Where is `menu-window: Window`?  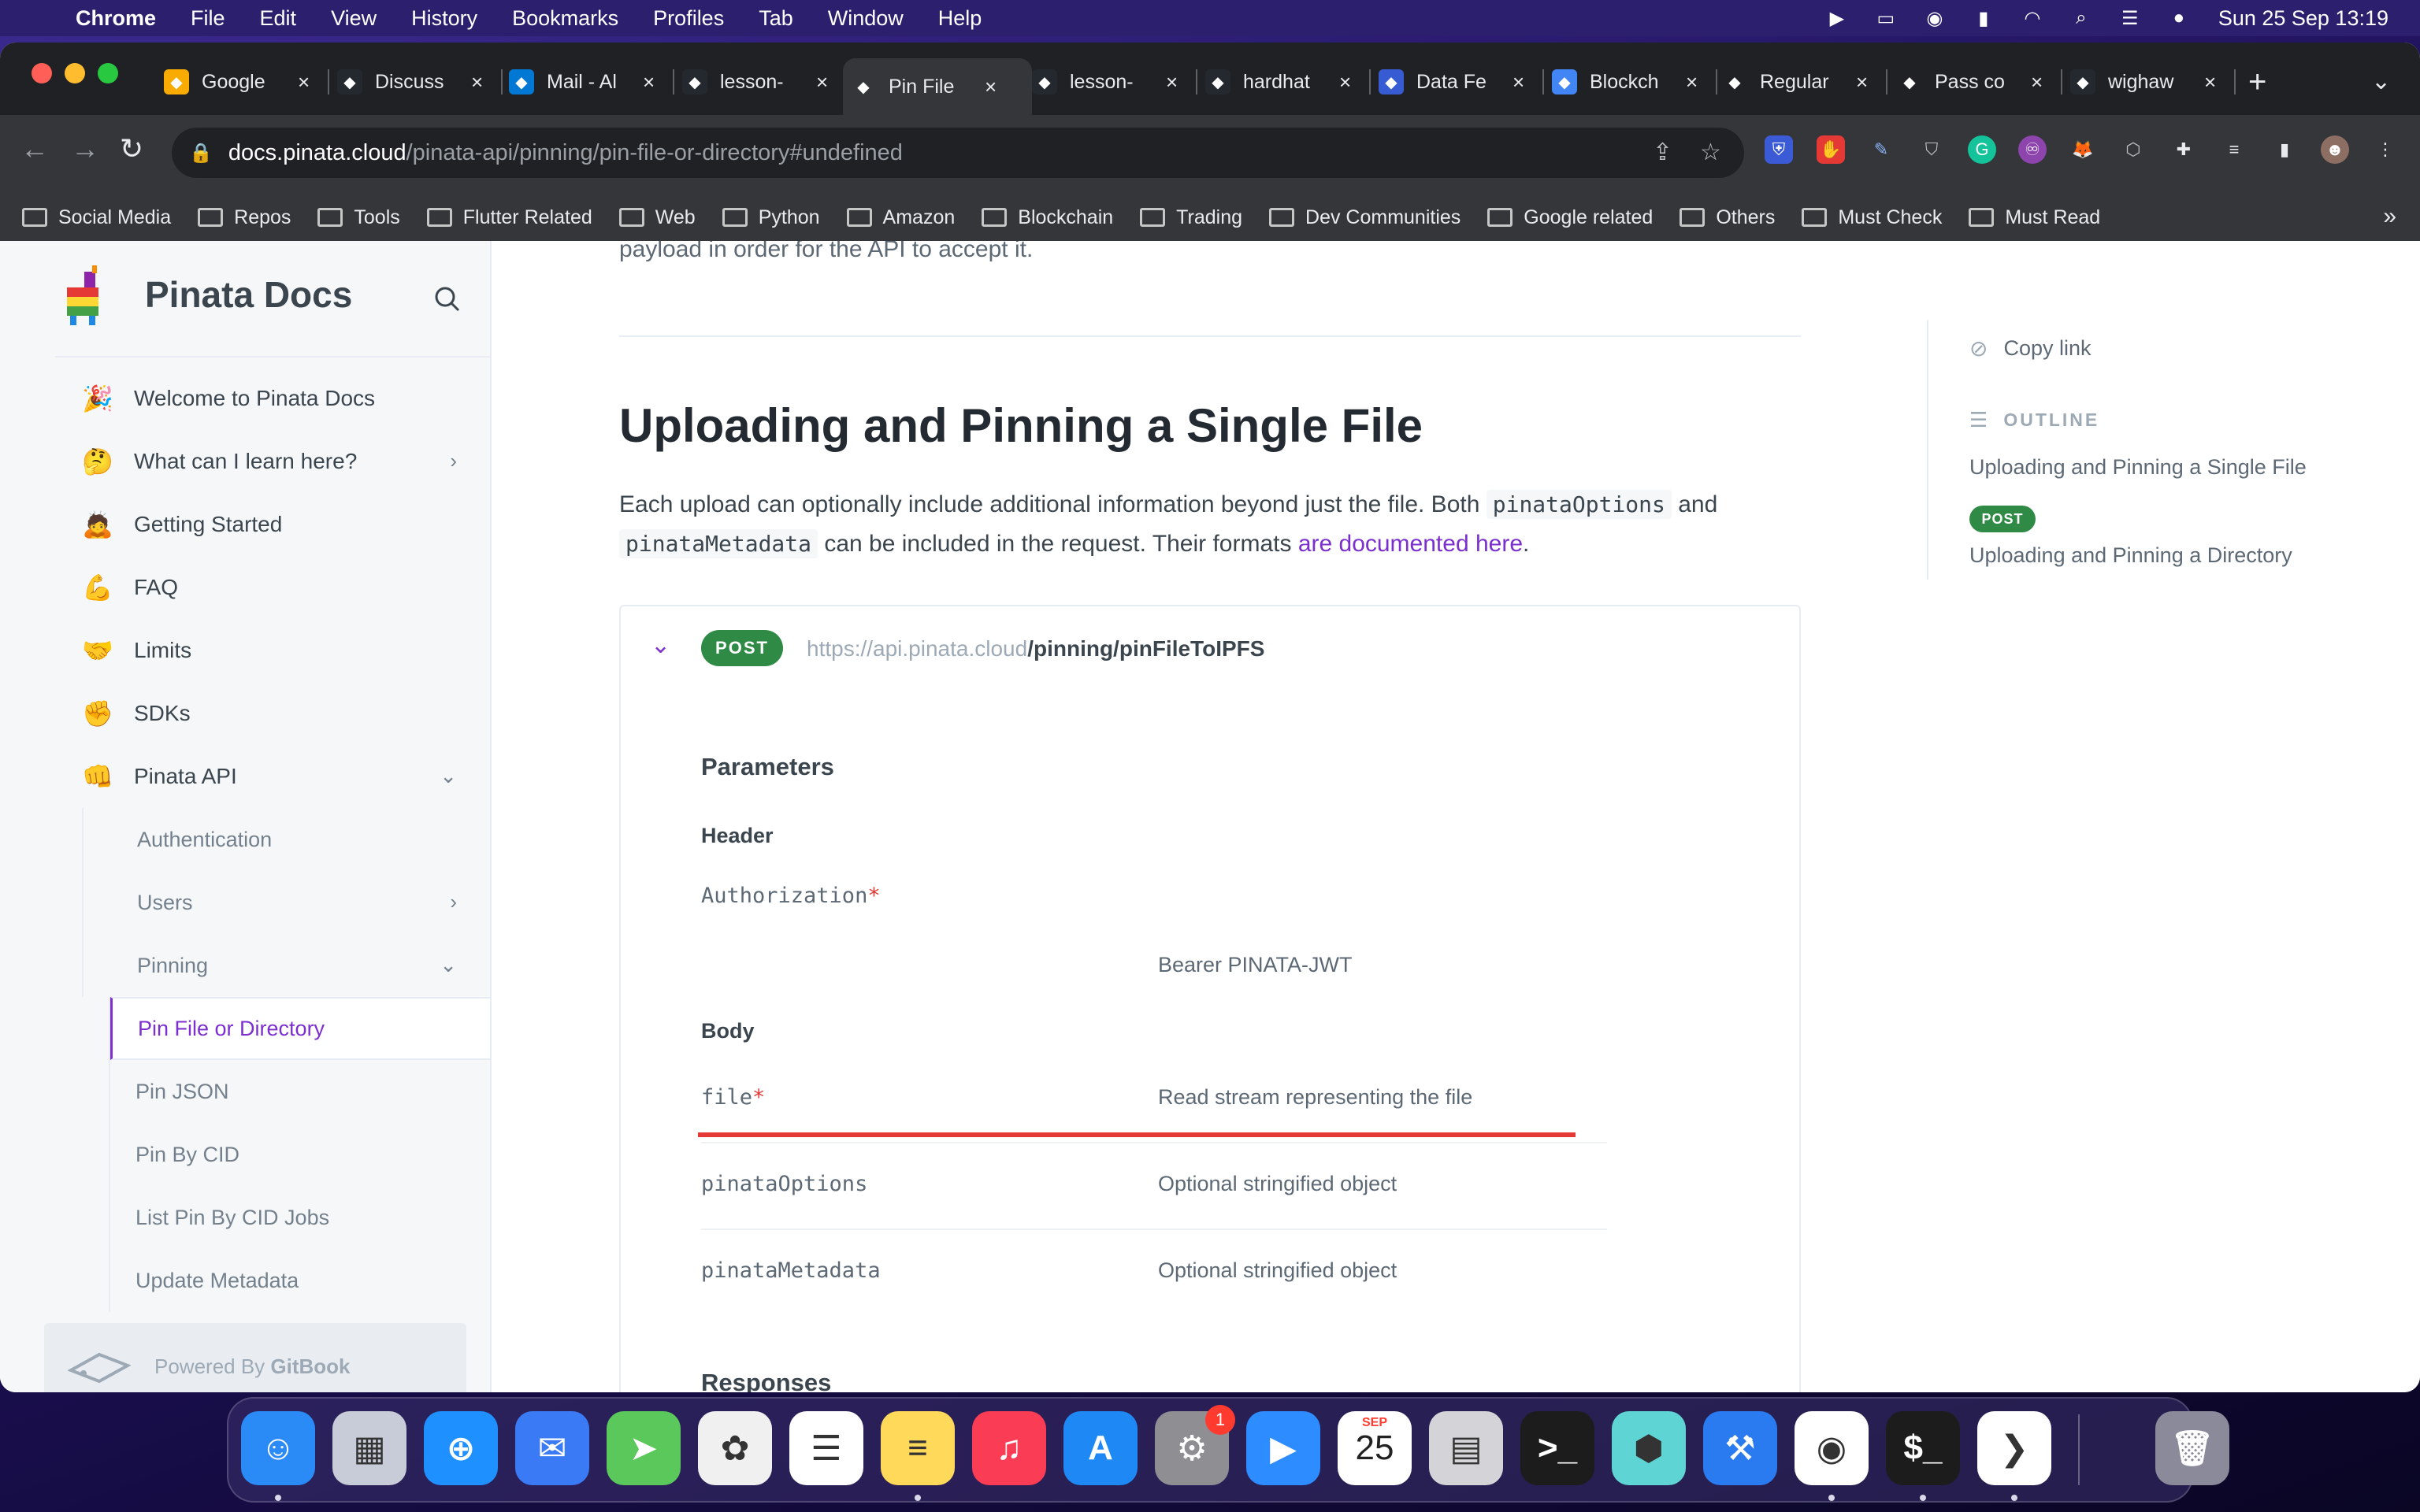
menu-window: Window is located at coordinates (866, 18).